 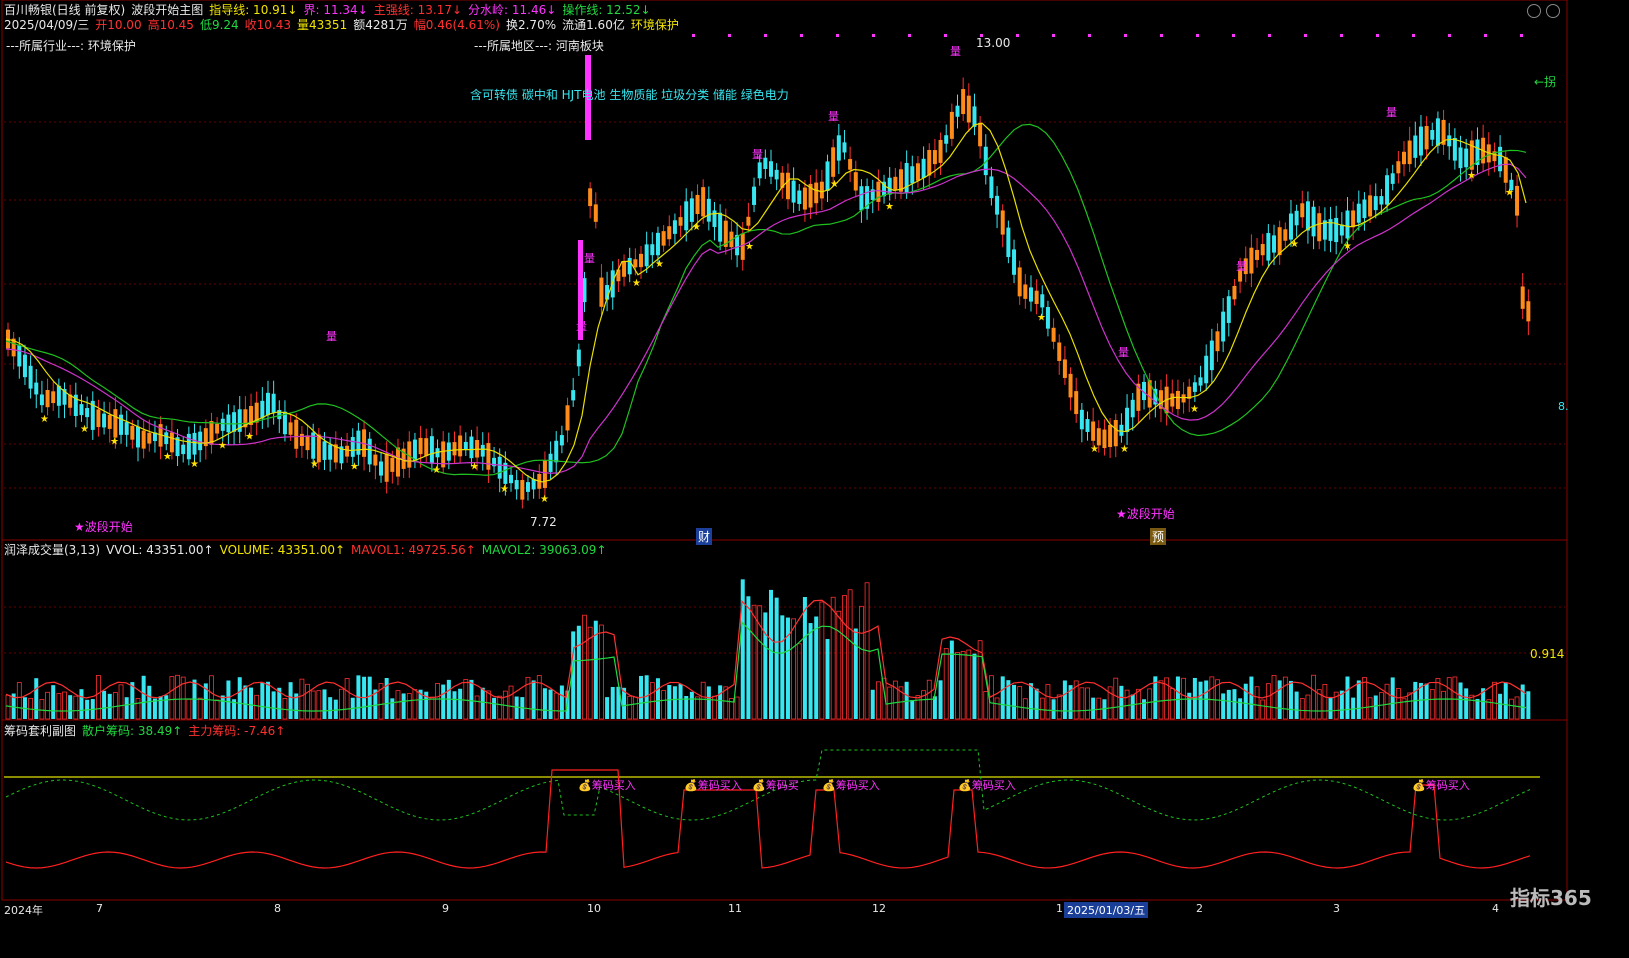 I want to click on collapse-icon, so click(x=1534, y=11).